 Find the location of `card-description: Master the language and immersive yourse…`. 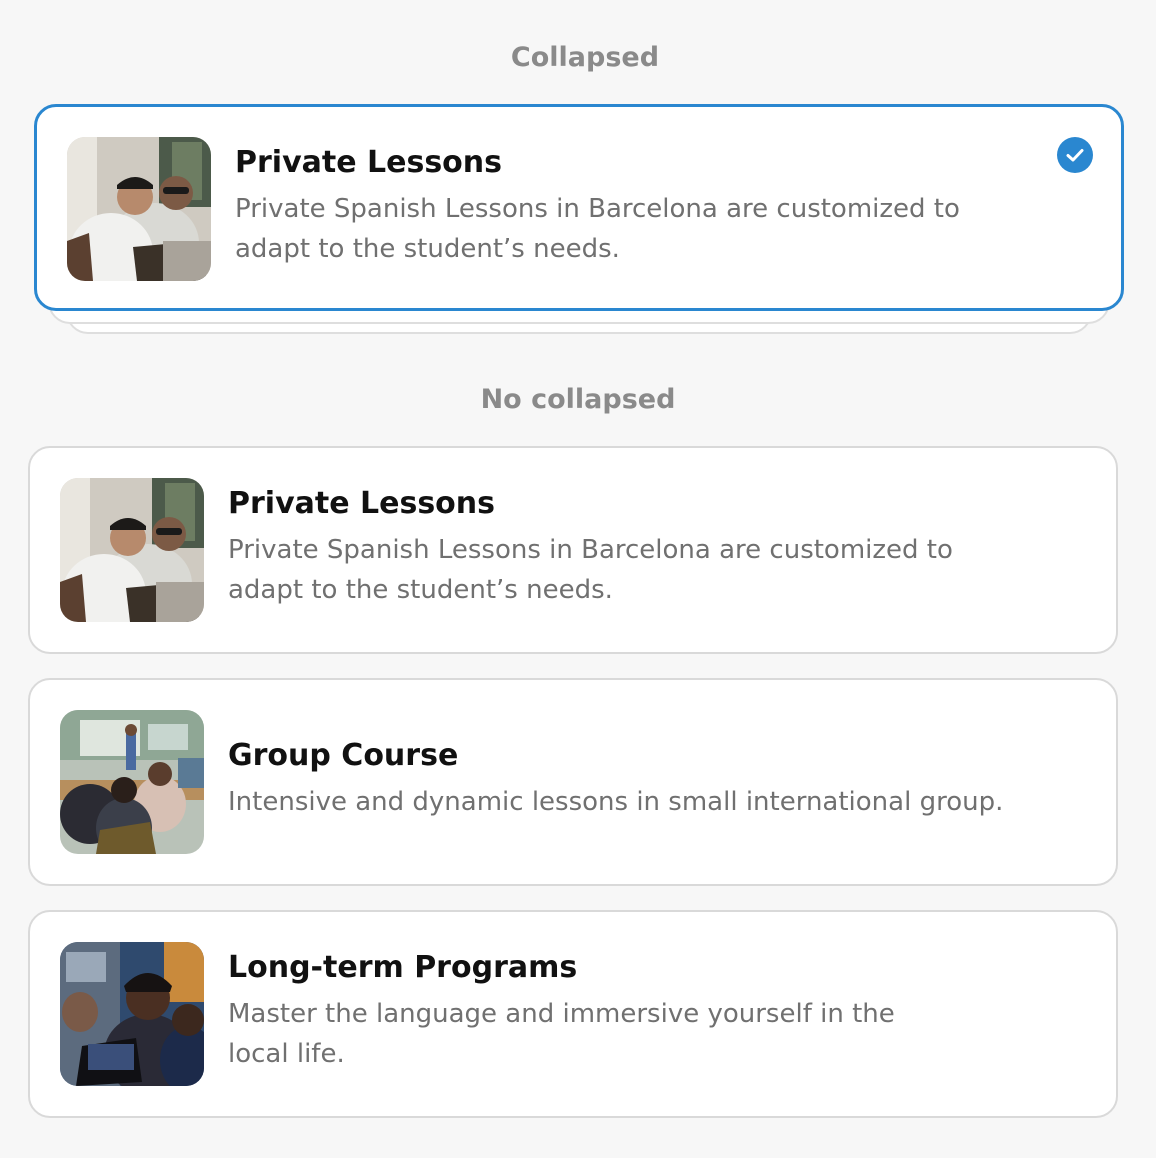

card-description: Master the language and immersive yourse… is located at coordinates (561, 1034).